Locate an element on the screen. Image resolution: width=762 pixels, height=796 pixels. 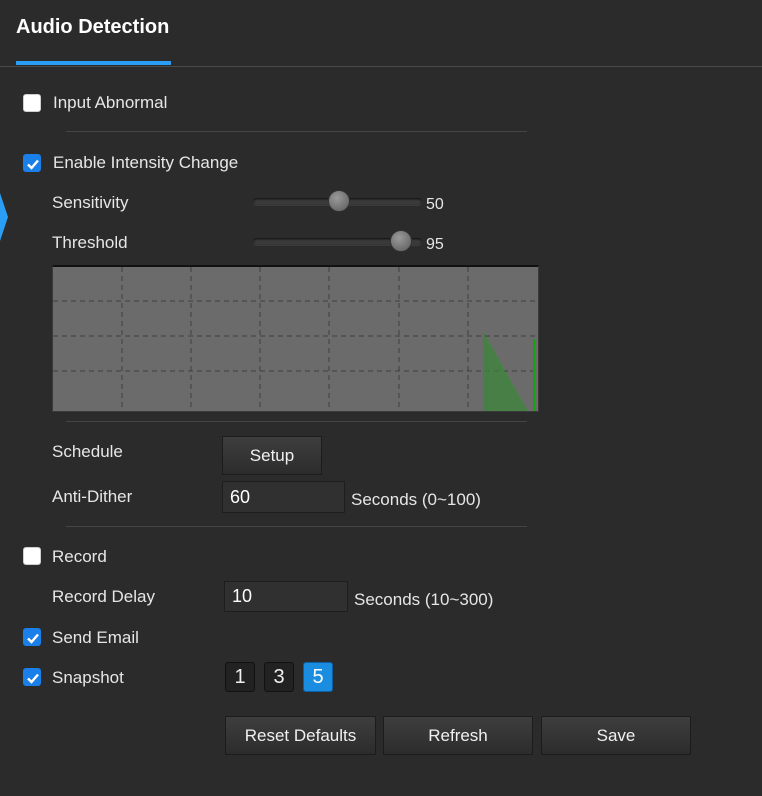
record-label: Record is located at coordinates (79, 556).